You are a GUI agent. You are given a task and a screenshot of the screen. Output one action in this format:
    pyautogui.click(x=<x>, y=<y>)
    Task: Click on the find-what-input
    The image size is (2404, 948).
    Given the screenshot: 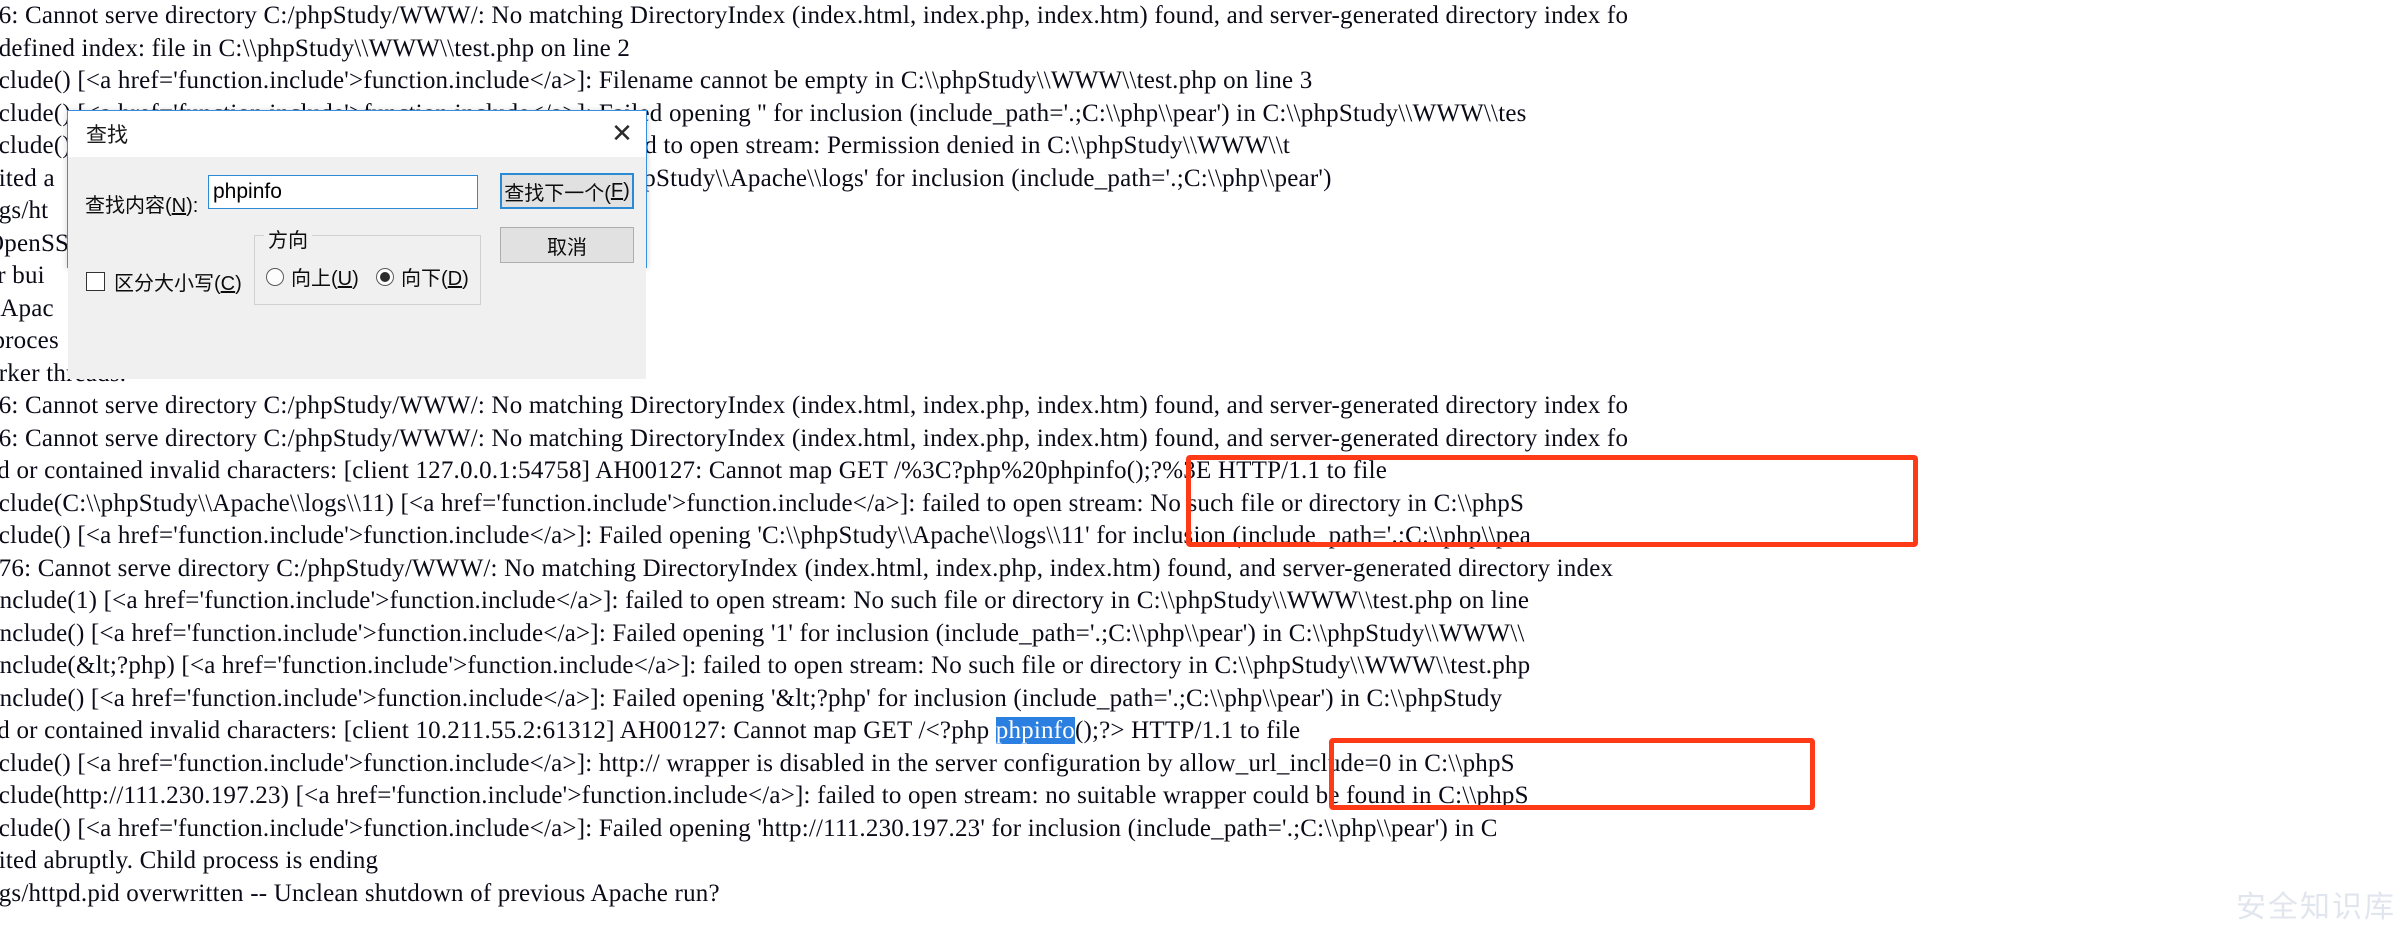 What is the action you would take?
    pyautogui.click(x=343, y=192)
    